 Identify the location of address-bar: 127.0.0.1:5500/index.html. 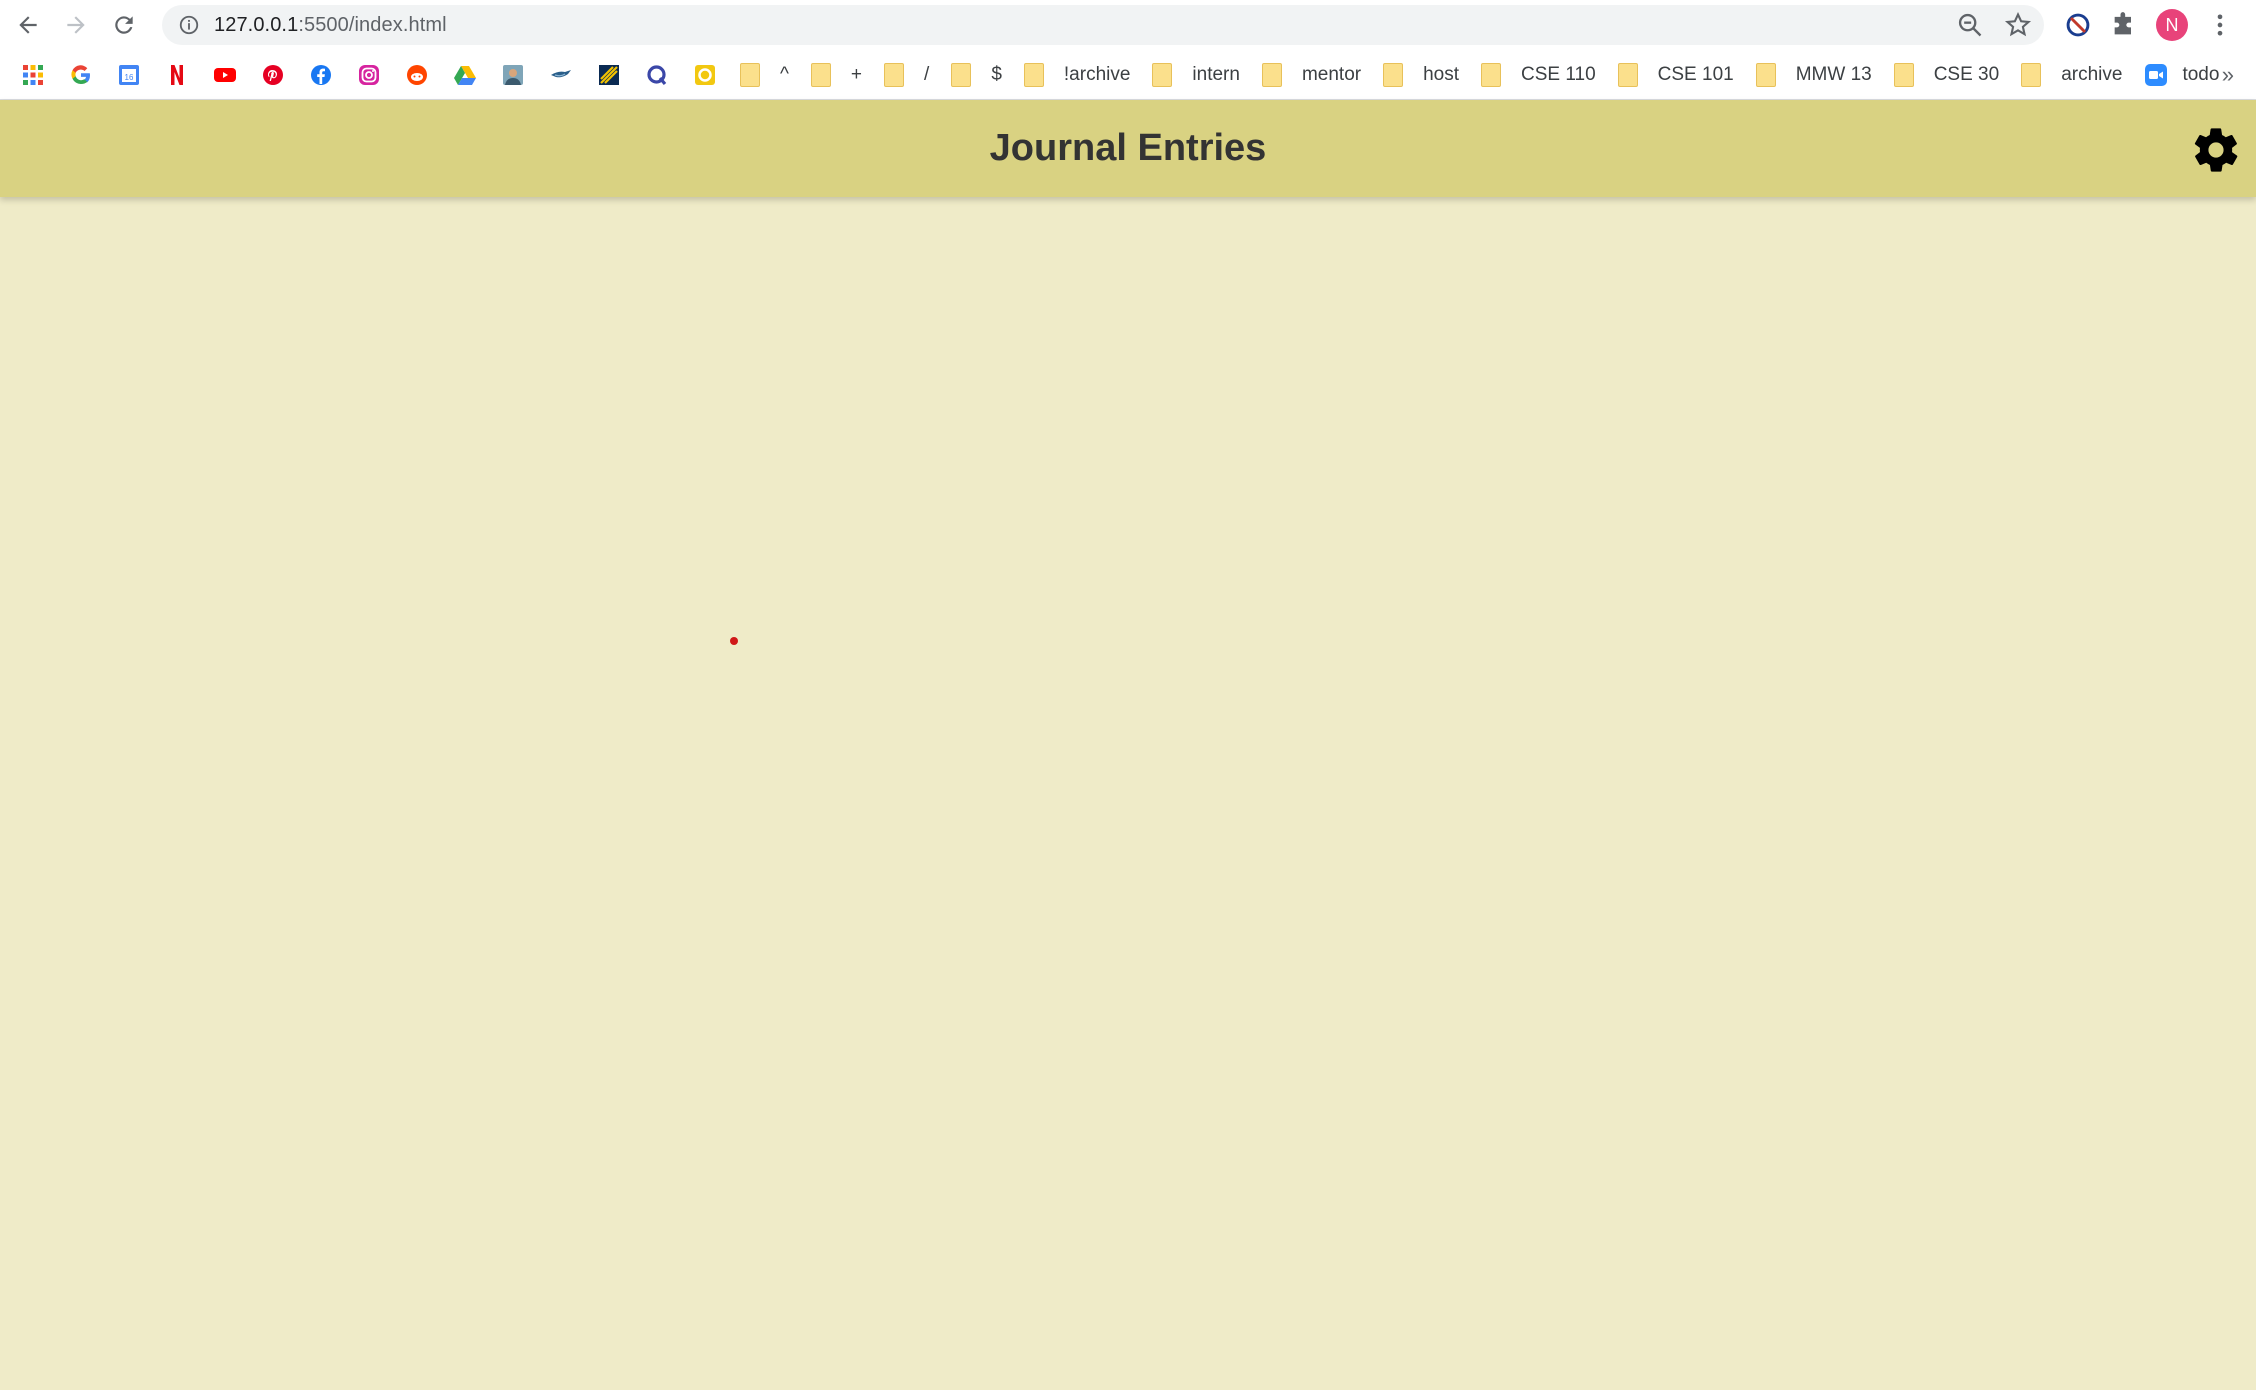
(1103, 25).